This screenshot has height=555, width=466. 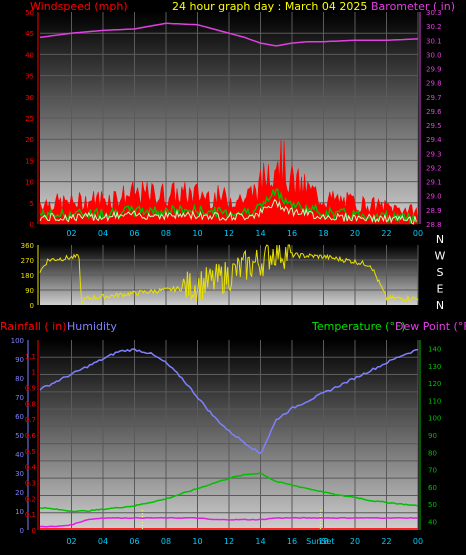 What do you see at coordinates (19, 512) in the screenshot?
I see `humidity-tick-label: 10` at bounding box center [19, 512].